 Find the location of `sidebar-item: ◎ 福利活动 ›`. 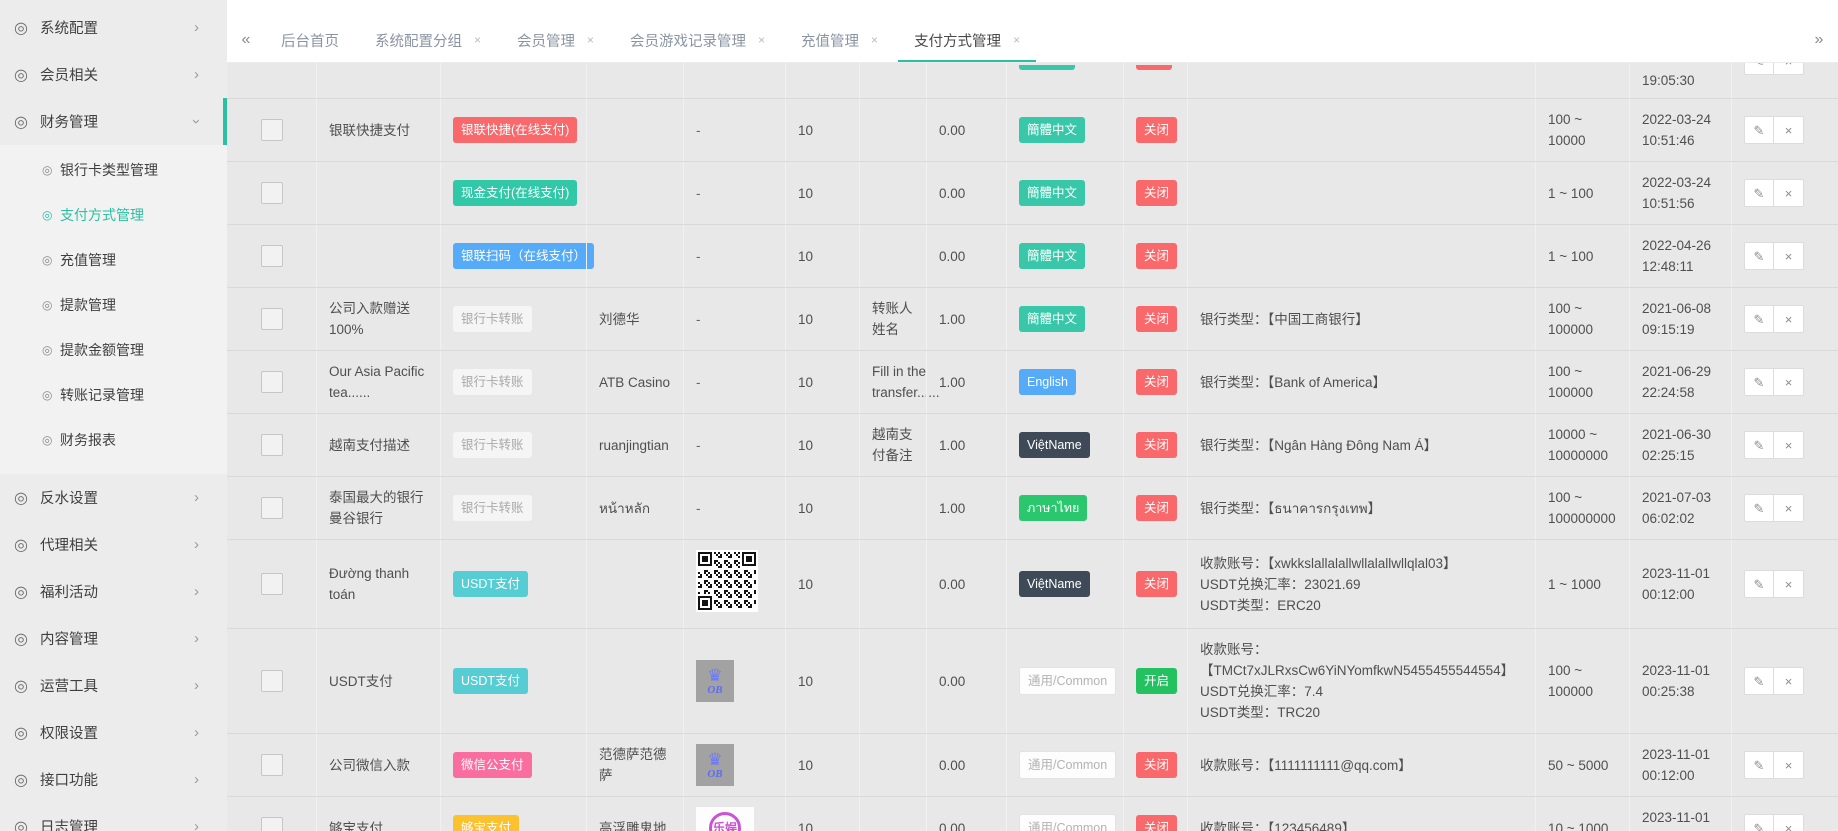

sidebar-item: ◎ 福利活动 › is located at coordinates (113, 591).